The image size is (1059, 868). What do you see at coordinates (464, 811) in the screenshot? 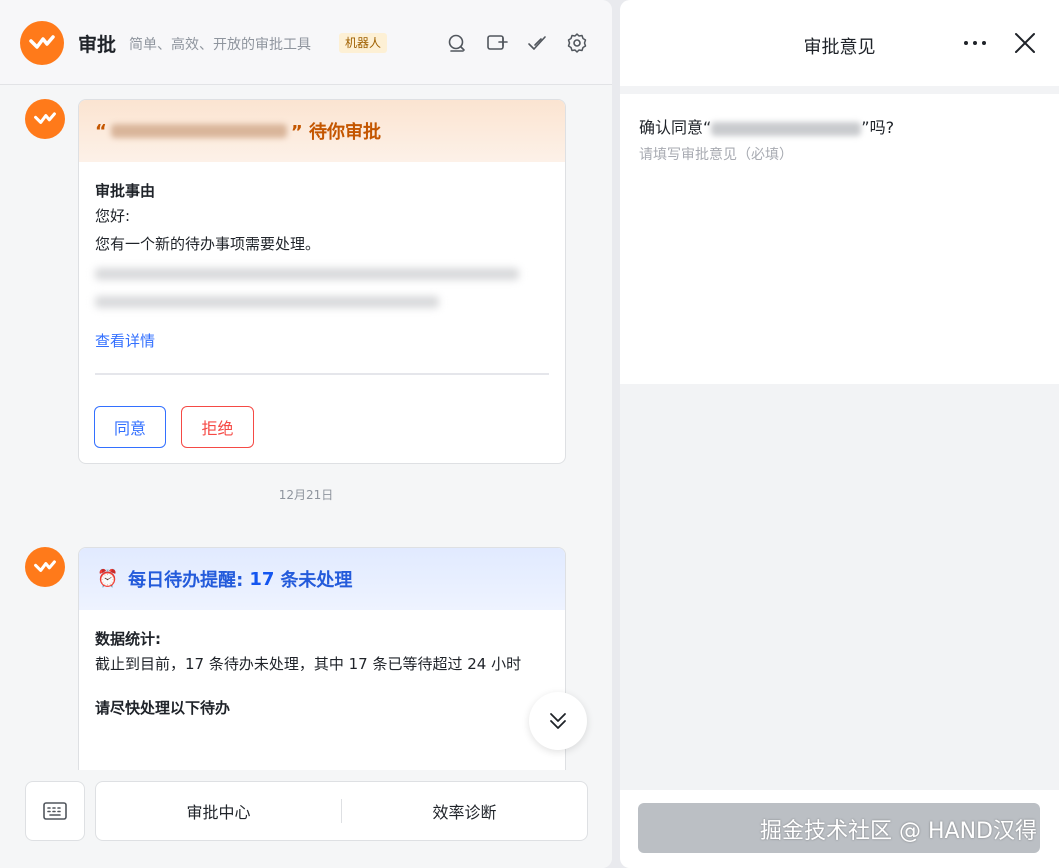
I see `menu-efficiency-diagnosis: 效率诊断` at bounding box center [464, 811].